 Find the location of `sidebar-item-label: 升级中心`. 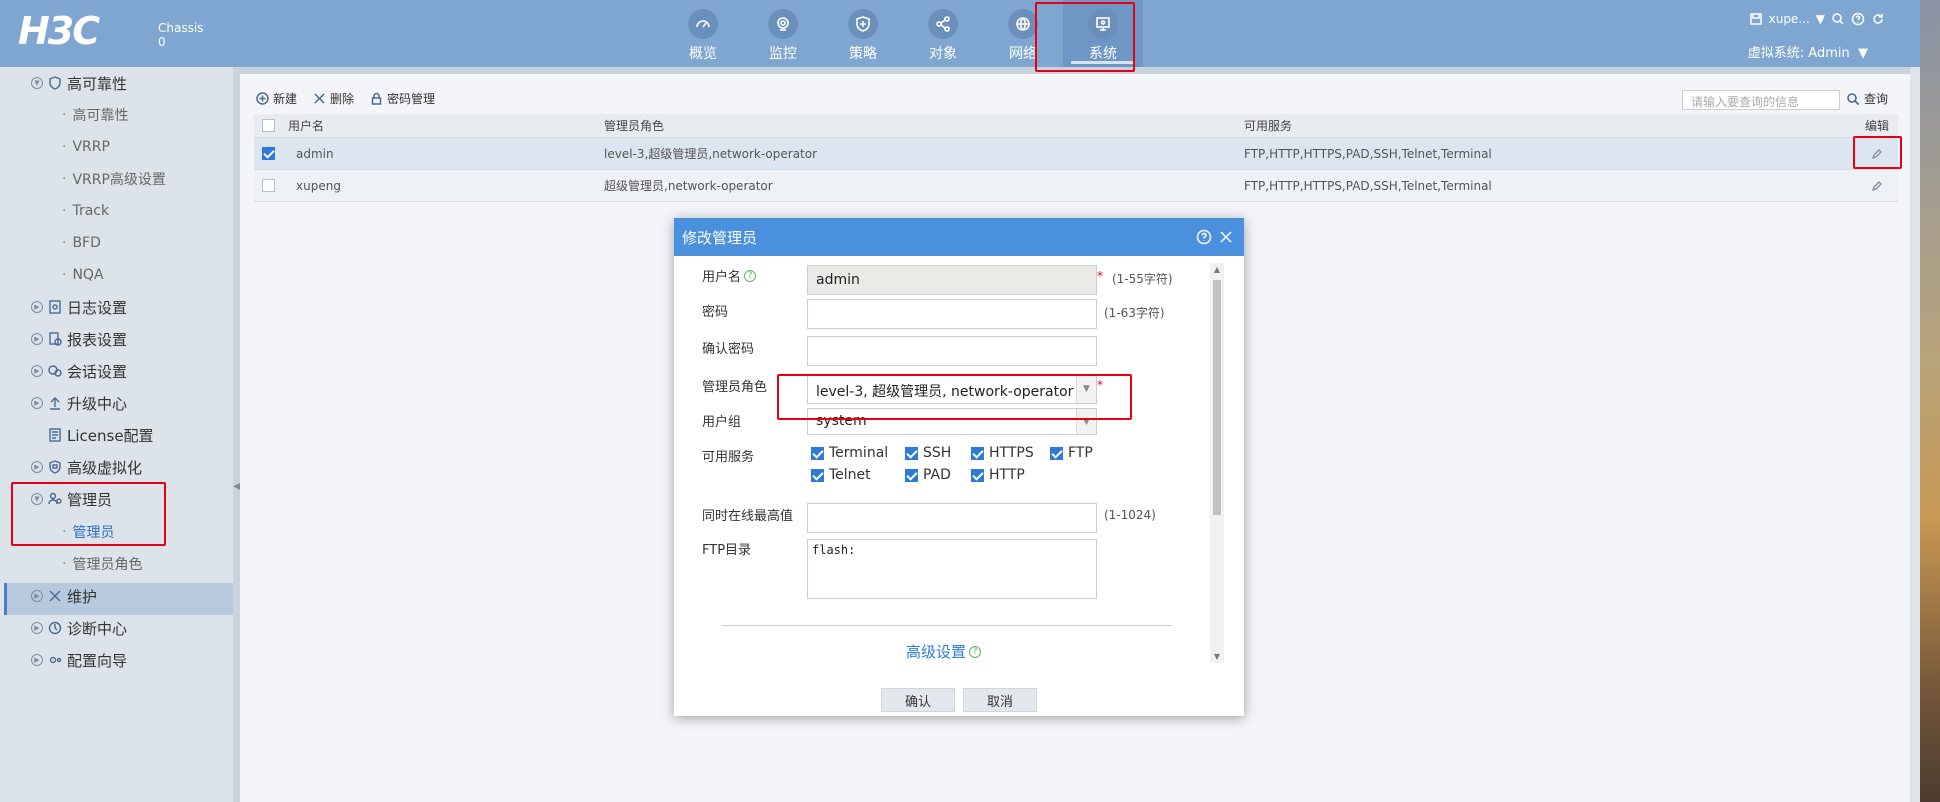

sidebar-item-label: 升级中心 is located at coordinates (97, 403).